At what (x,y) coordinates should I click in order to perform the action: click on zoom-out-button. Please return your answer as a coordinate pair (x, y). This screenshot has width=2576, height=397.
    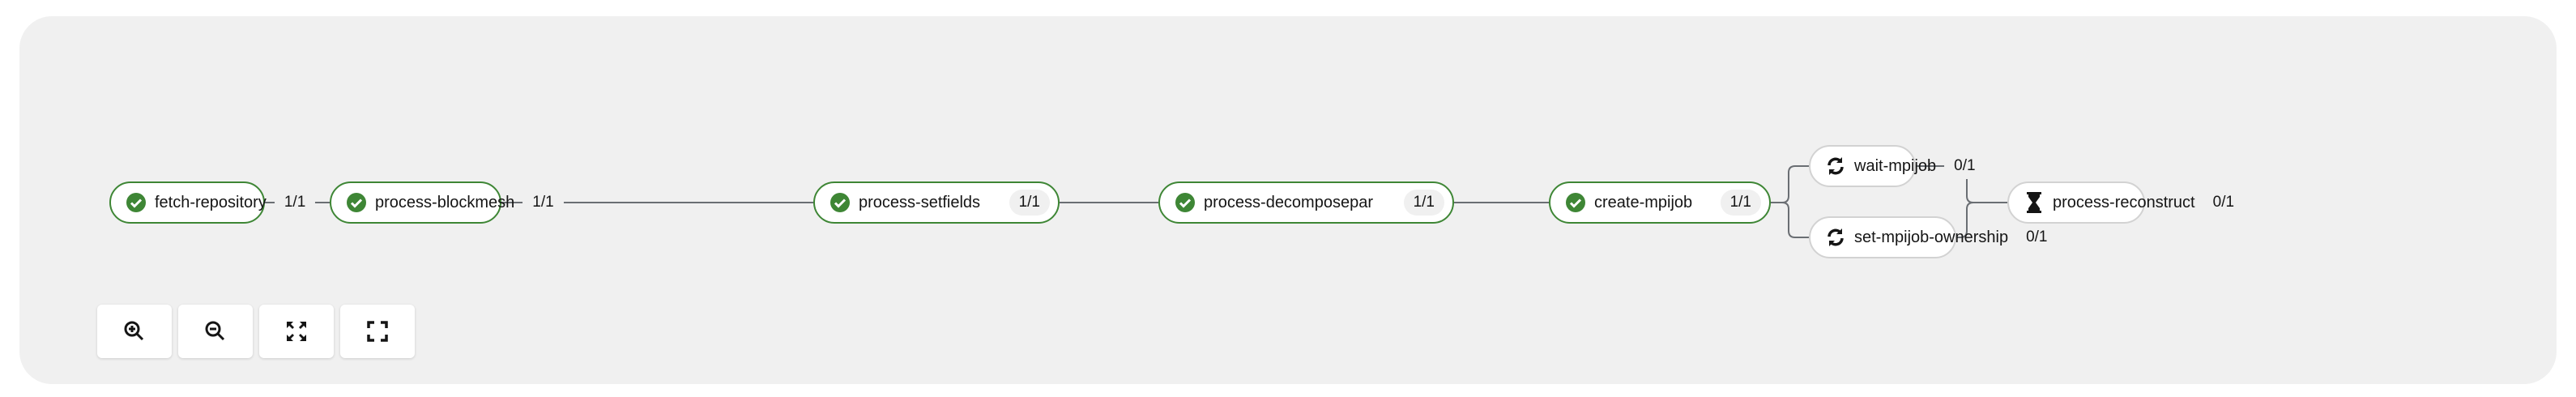
    Looking at the image, I should click on (216, 331).